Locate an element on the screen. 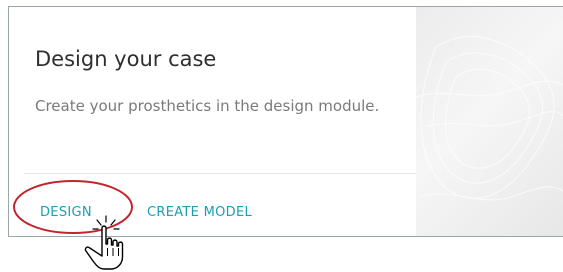 The image size is (563, 272). hand-pointer-icon is located at coordinates (104, 242).